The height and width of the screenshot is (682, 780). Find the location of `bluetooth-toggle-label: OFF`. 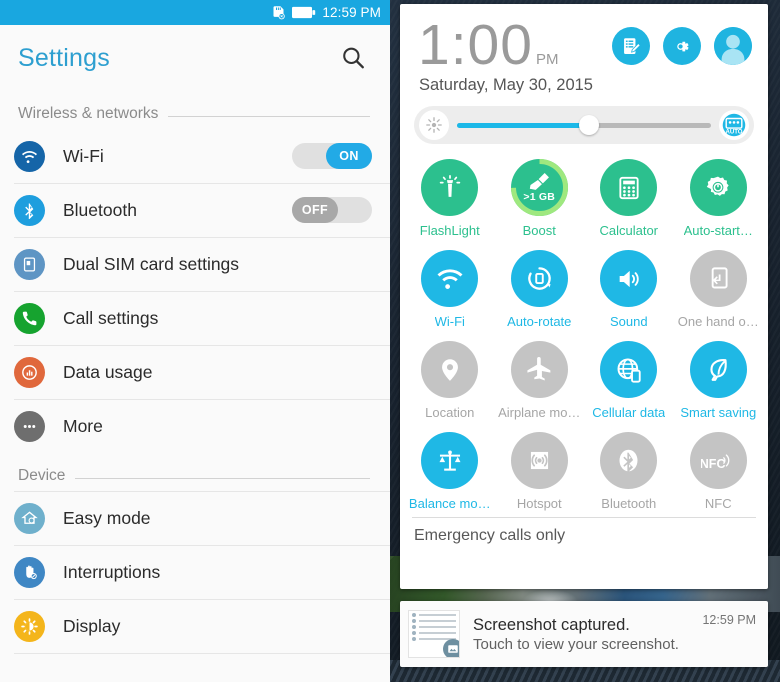

bluetooth-toggle-label: OFF is located at coordinates (315, 210).